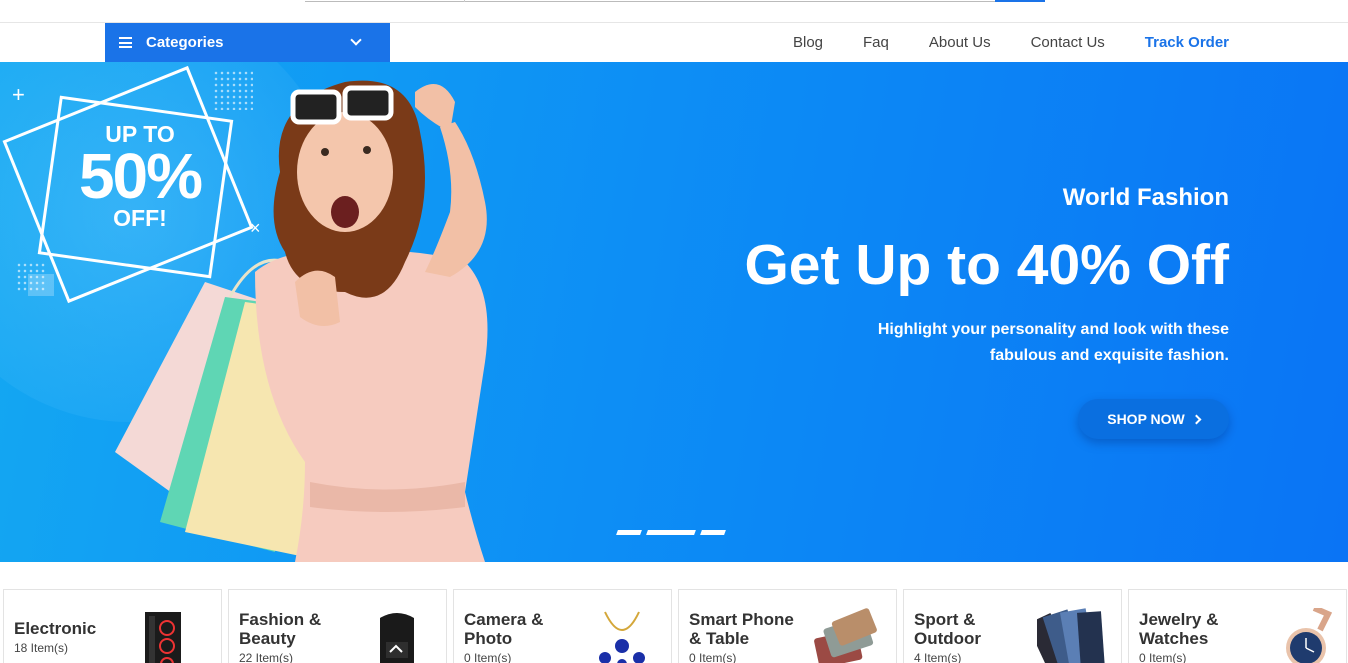 The width and height of the screenshot is (1348, 663). Describe the element at coordinates (986, 265) in the screenshot. I see `hero-title: Get Up to 40% Off` at that location.